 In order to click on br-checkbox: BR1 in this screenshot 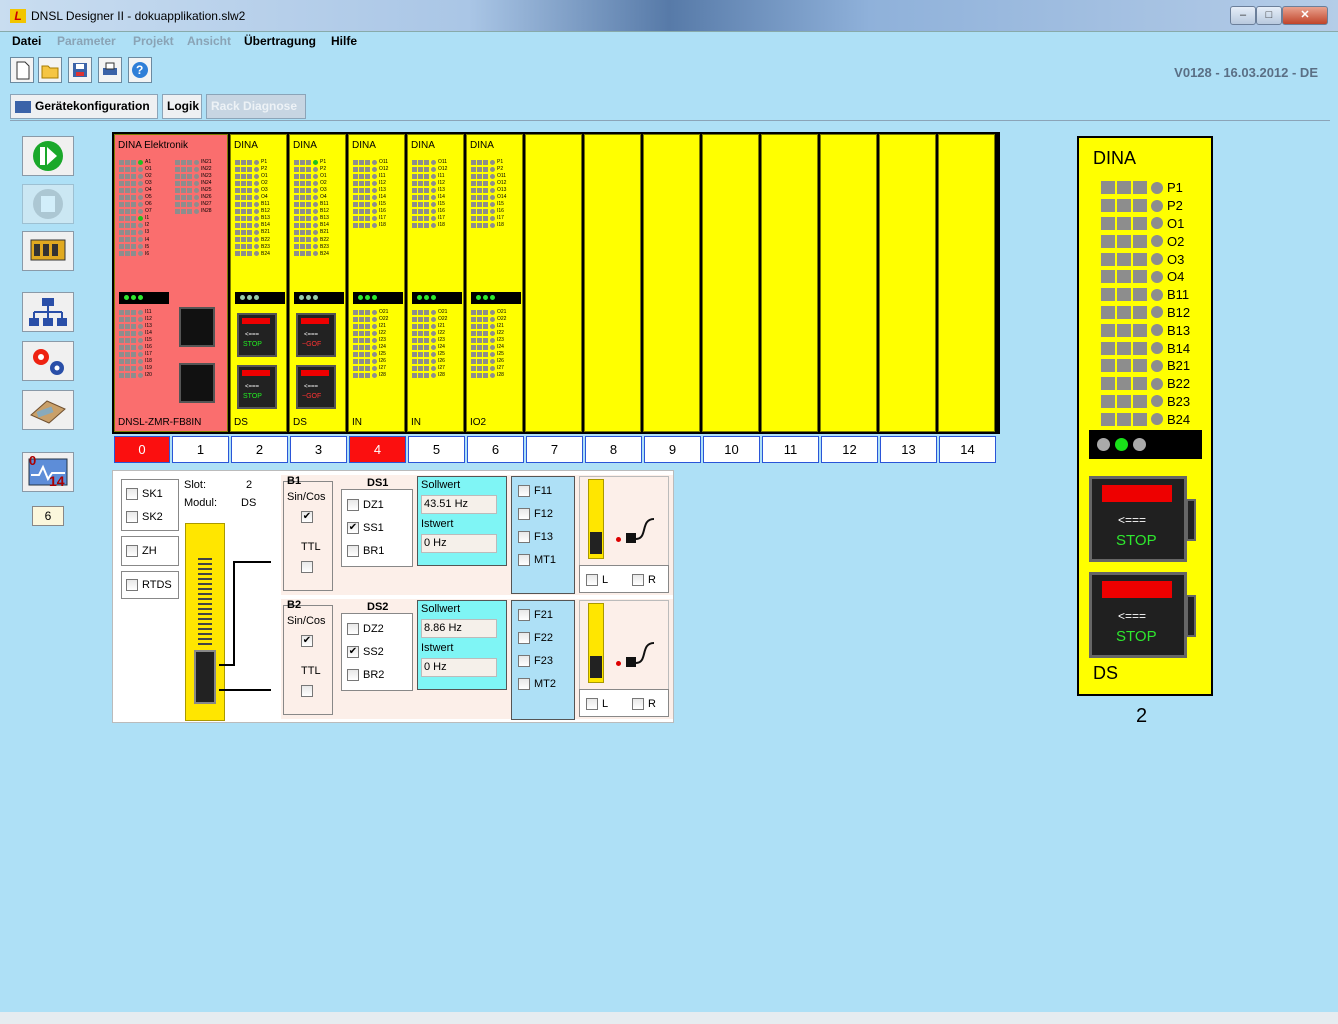, I will do `click(365, 551)`.